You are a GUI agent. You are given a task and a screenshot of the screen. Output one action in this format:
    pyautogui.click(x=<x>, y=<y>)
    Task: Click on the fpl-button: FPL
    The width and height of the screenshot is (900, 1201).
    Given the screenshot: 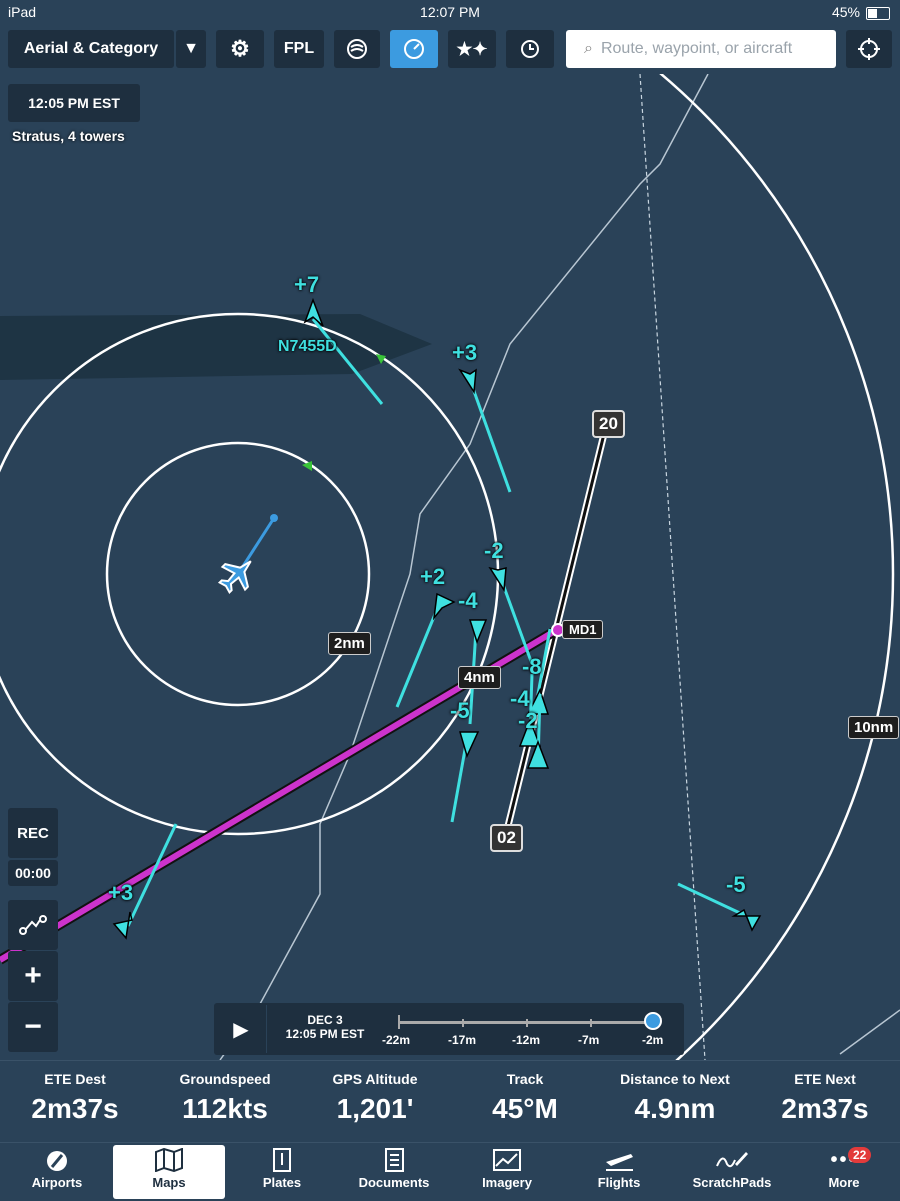 What is the action you would take?
    pyautogui.click(x=299, y=49)
    